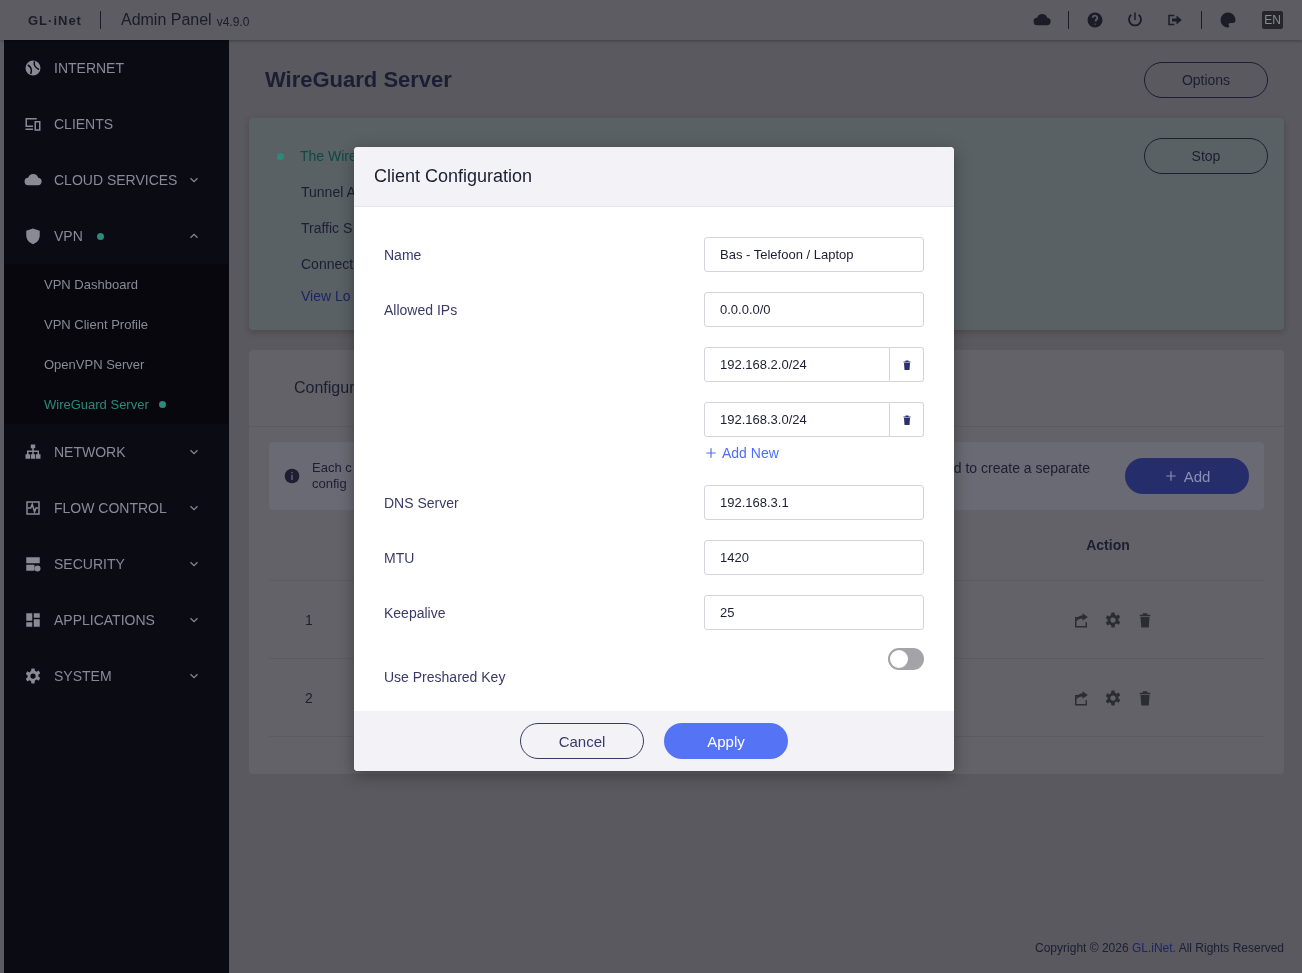 The image size is (1302, 973). What do you see at coordinates (116, 452) in the screenshot?
I see `sidebar-item: NETWORK` at bounding box center [116, 452].